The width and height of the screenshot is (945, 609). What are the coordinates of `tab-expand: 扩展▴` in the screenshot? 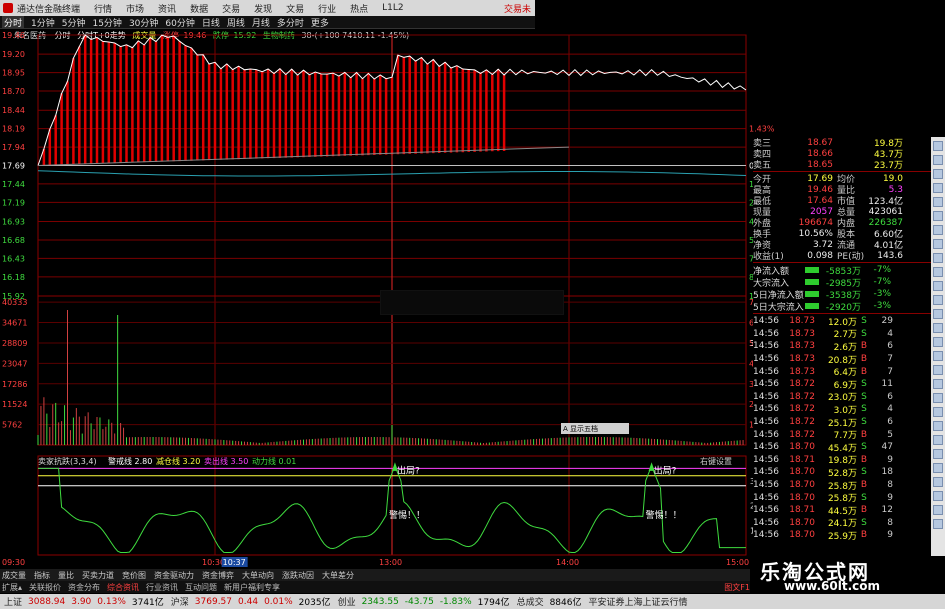 It's located at (12, 587).